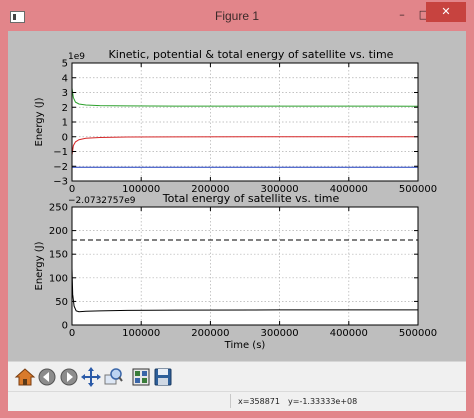  What do you see at coordinates (39, 265) in the screenshot?
I see `chart-1-y-axis-label: Energy (J)` at bounding box center [39, 265].